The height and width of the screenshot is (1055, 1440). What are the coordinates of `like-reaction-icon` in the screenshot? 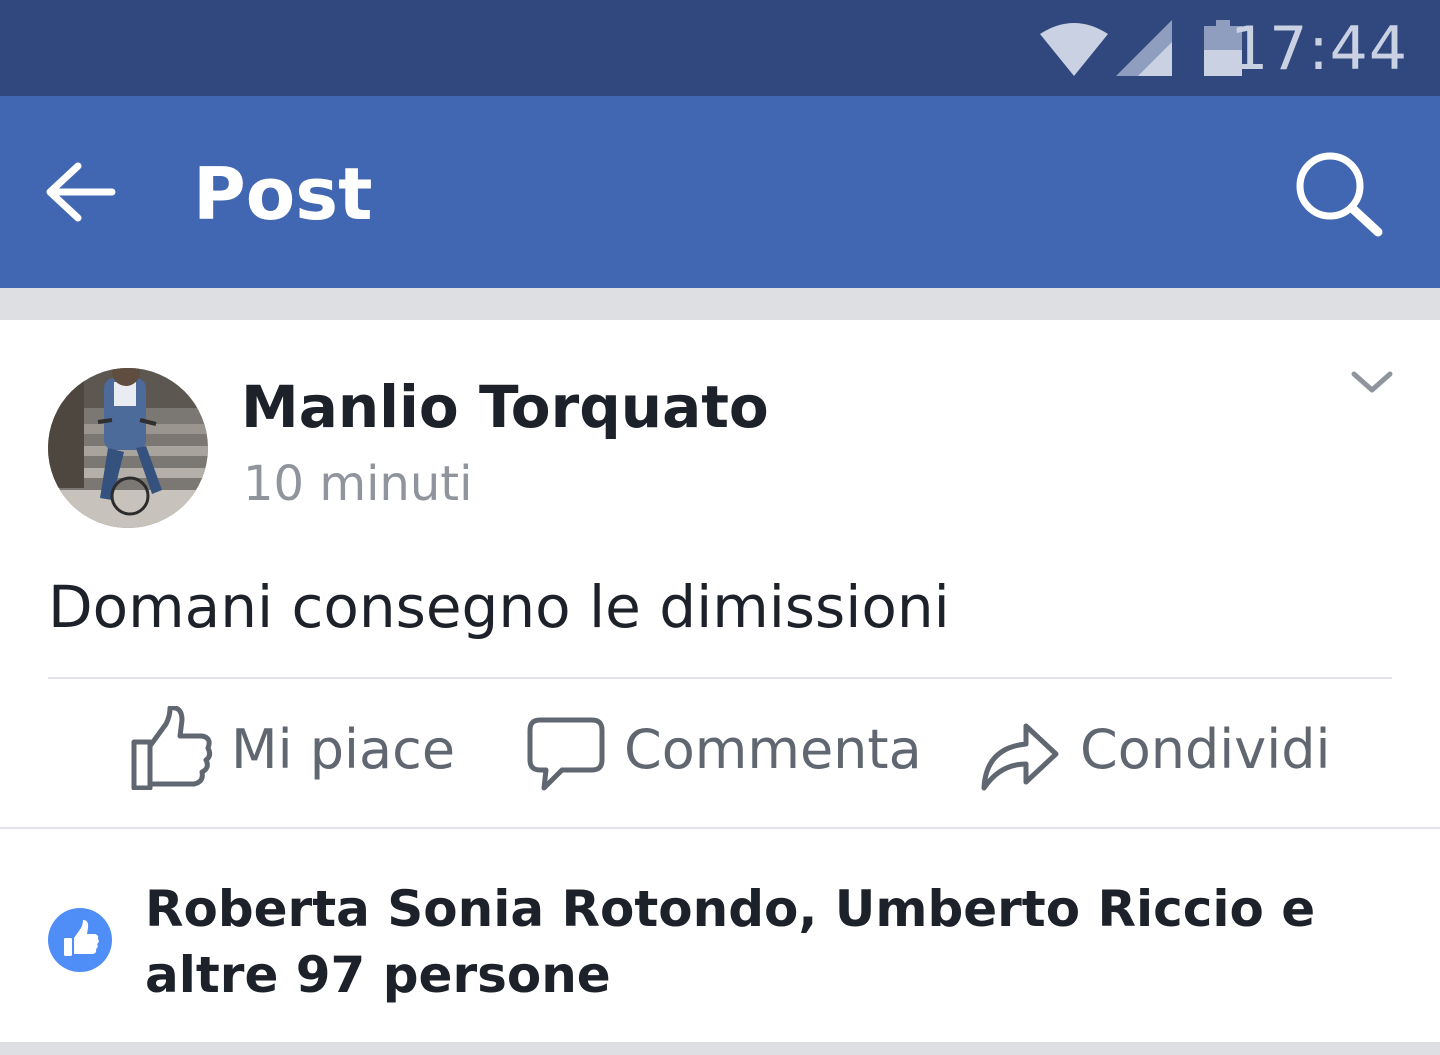 It's located at (80, 940).